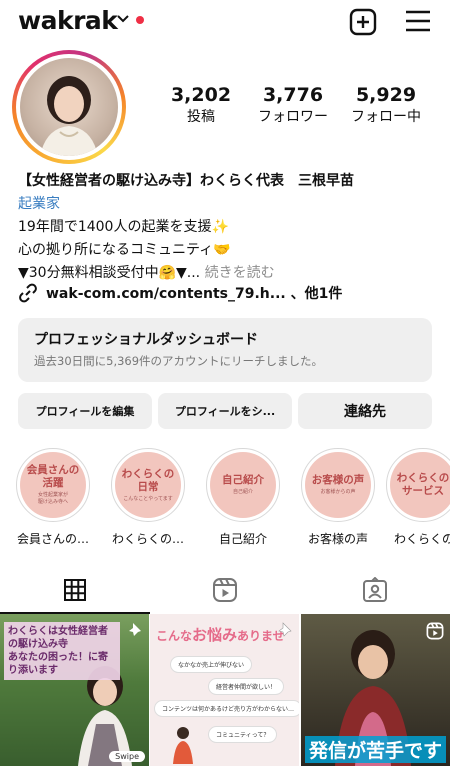 The width and height of the screenshot is (450, 766). I want to click on stat-following-count: 5,929, so click(386, 95).